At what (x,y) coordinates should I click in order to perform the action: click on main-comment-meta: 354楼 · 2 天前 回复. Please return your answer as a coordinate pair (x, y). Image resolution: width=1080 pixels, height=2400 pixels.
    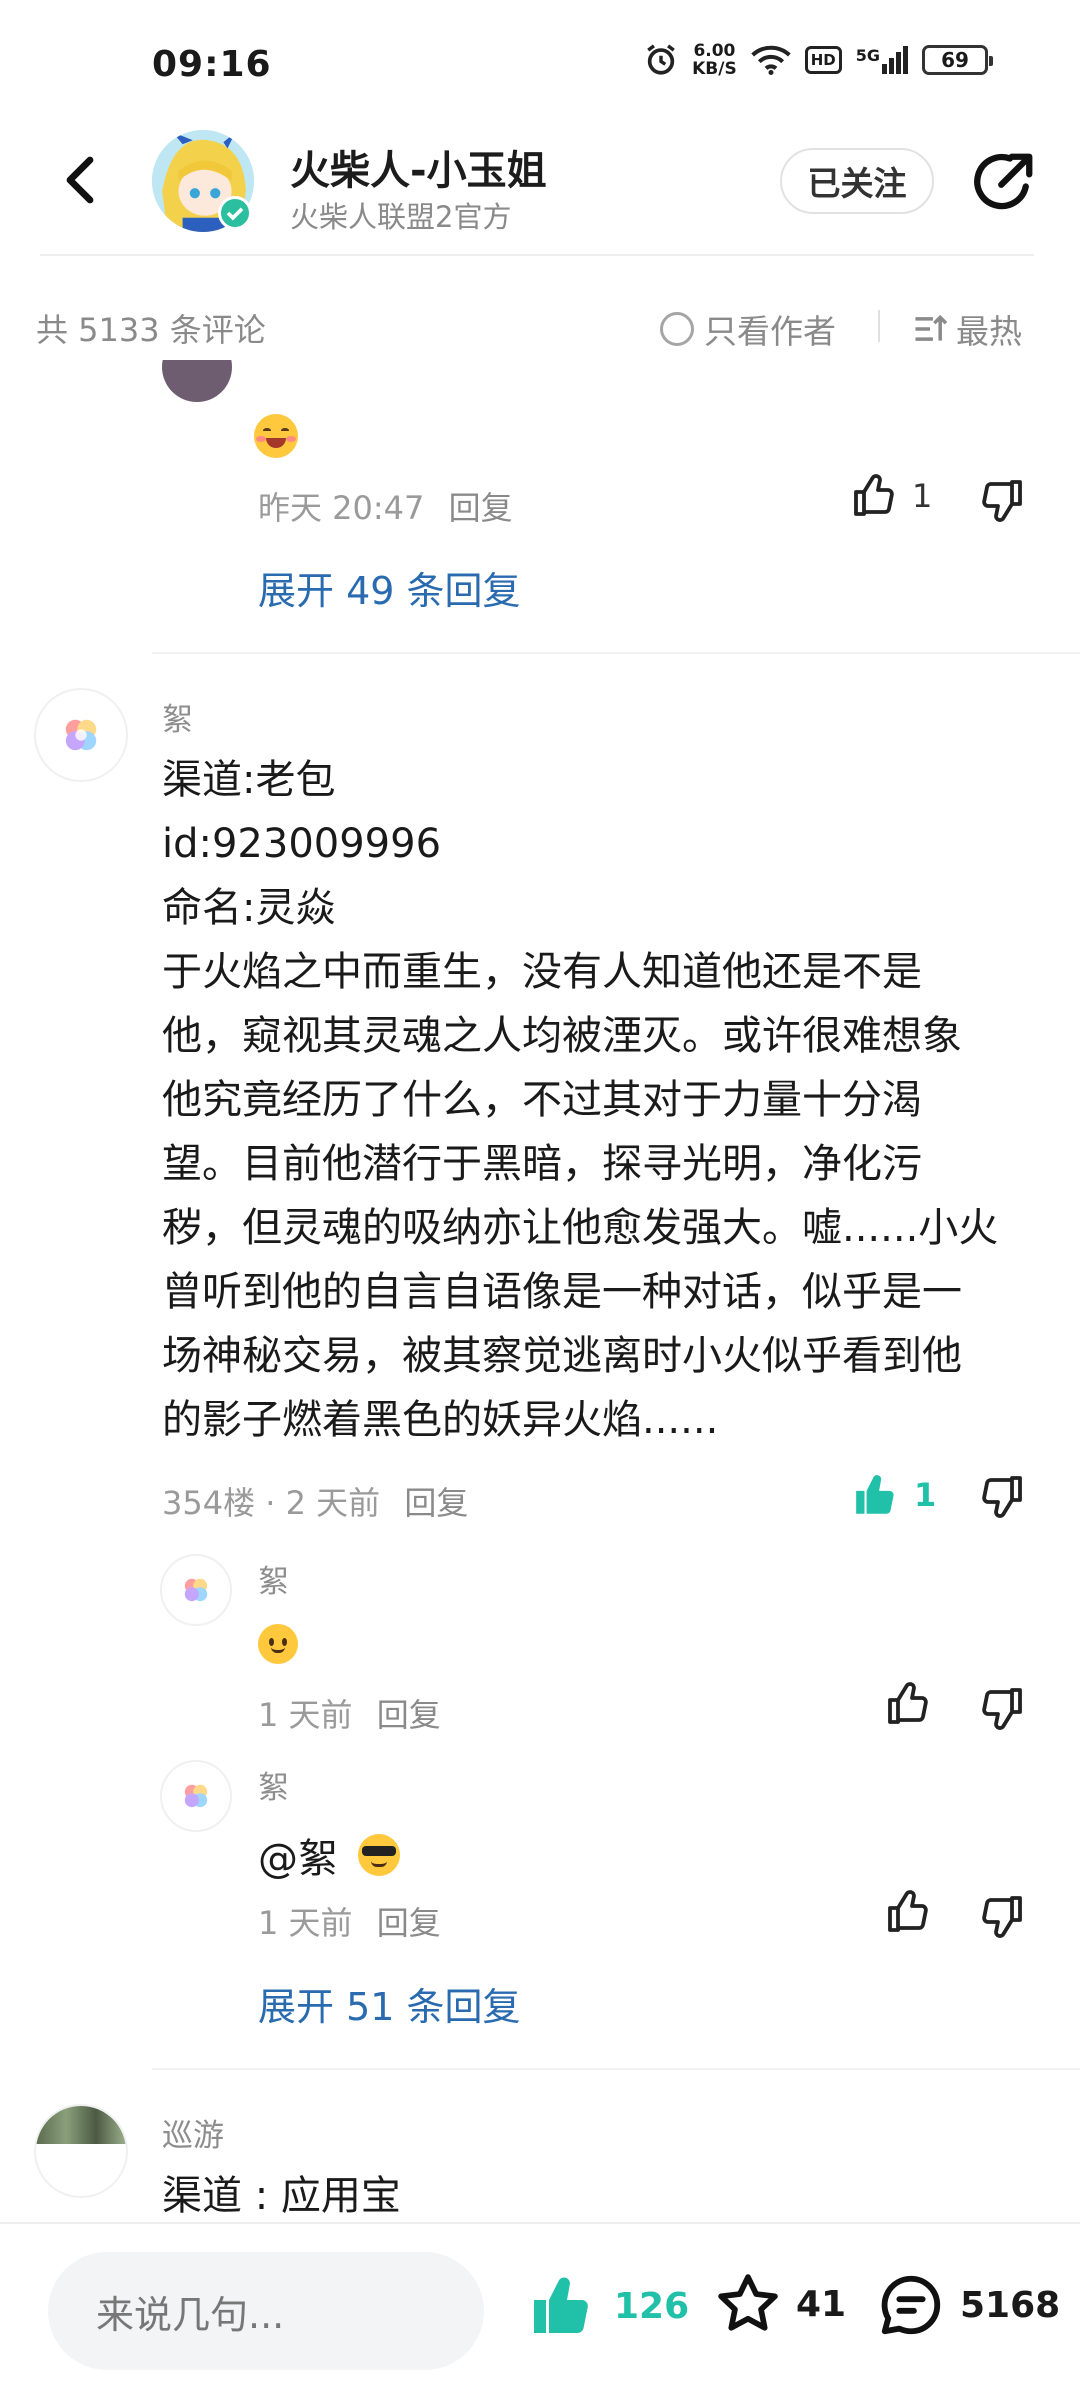
    Looking at the image, I should click on (315, 1501).